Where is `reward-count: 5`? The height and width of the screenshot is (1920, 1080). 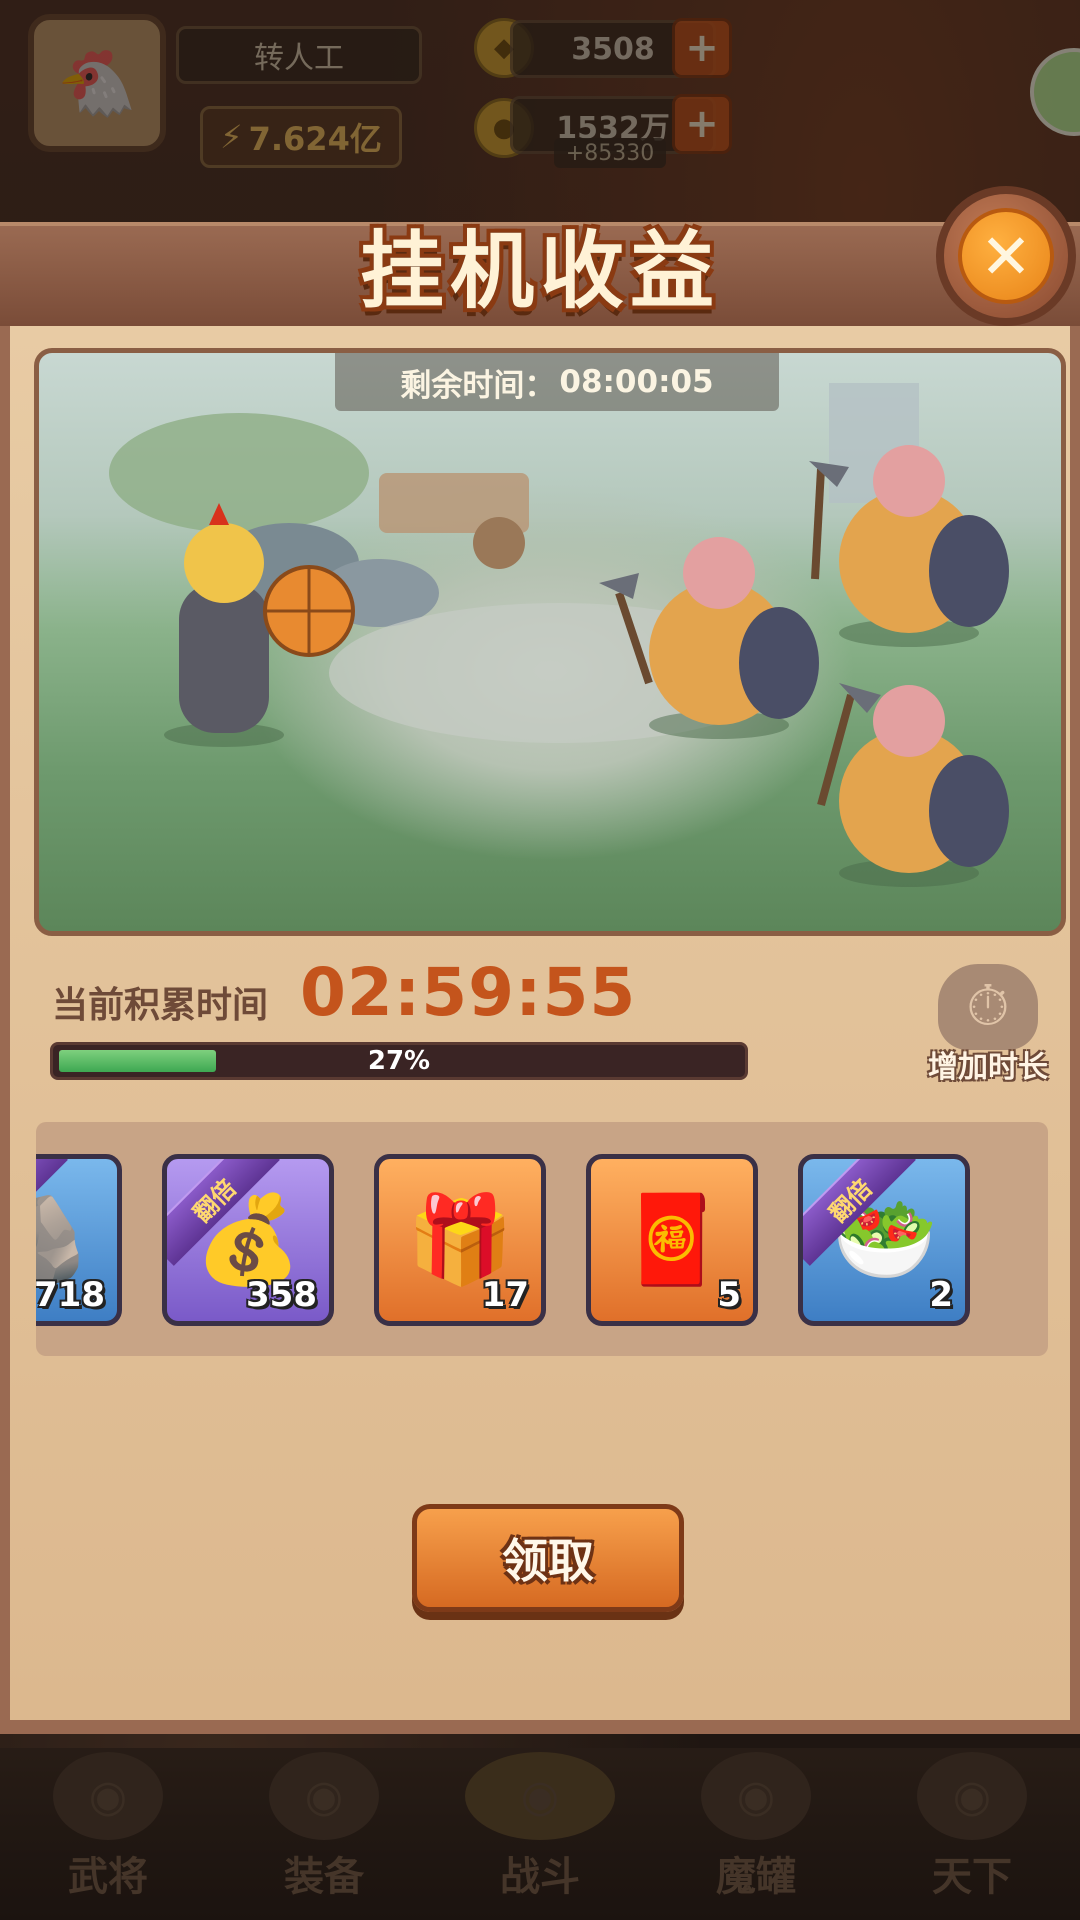 reward-count: 5 is located at coordinates (729, 1295).